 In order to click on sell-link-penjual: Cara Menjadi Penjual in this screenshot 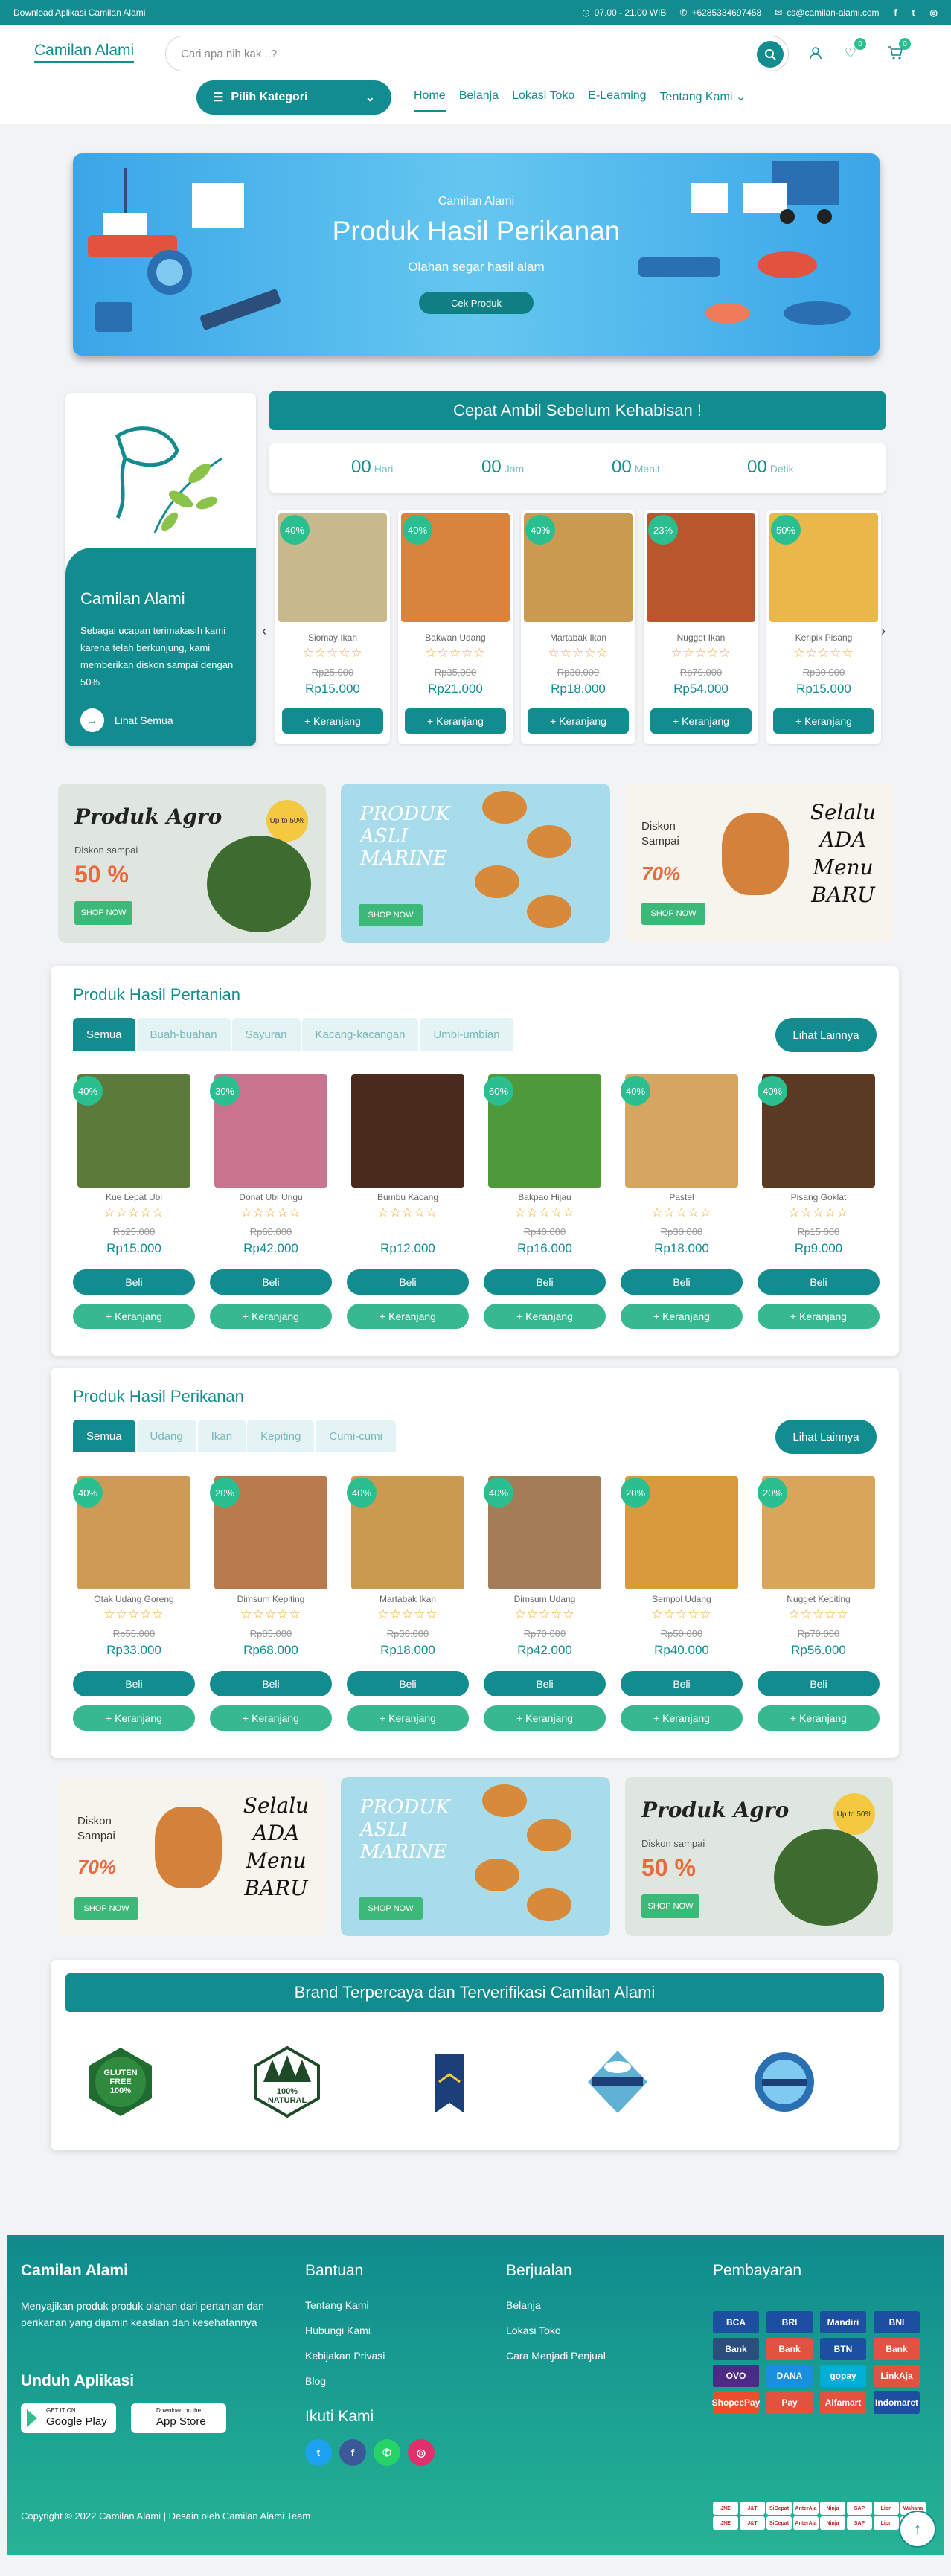, I will do `click(556, 2356)`.